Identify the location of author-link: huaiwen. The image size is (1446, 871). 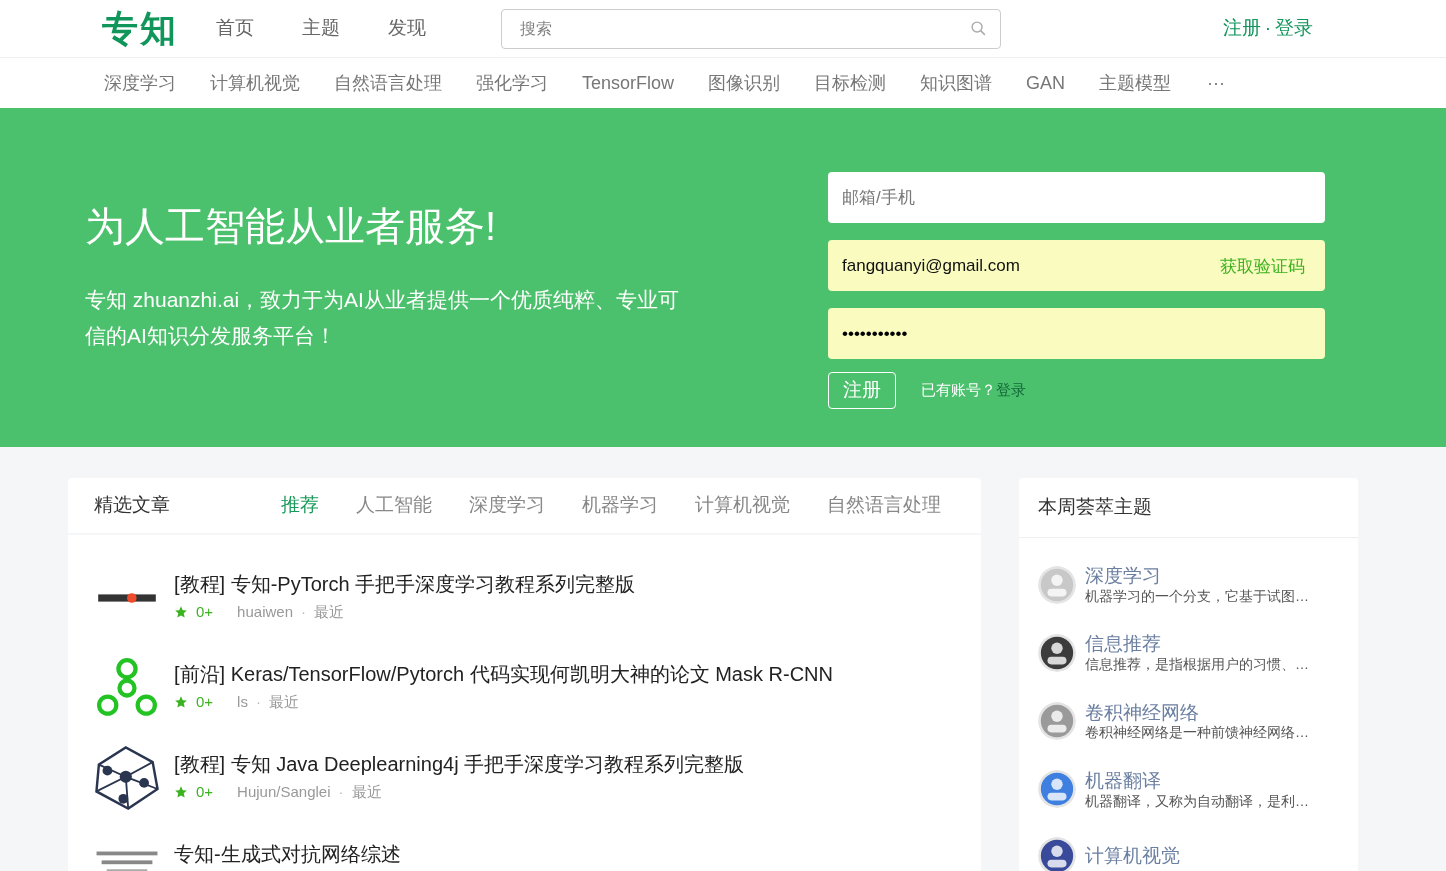
(265, 612).